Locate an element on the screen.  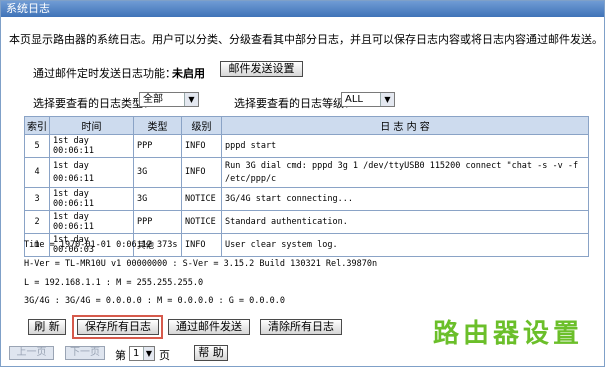
log-level-value: ALL is located at coordinates (354, 99).